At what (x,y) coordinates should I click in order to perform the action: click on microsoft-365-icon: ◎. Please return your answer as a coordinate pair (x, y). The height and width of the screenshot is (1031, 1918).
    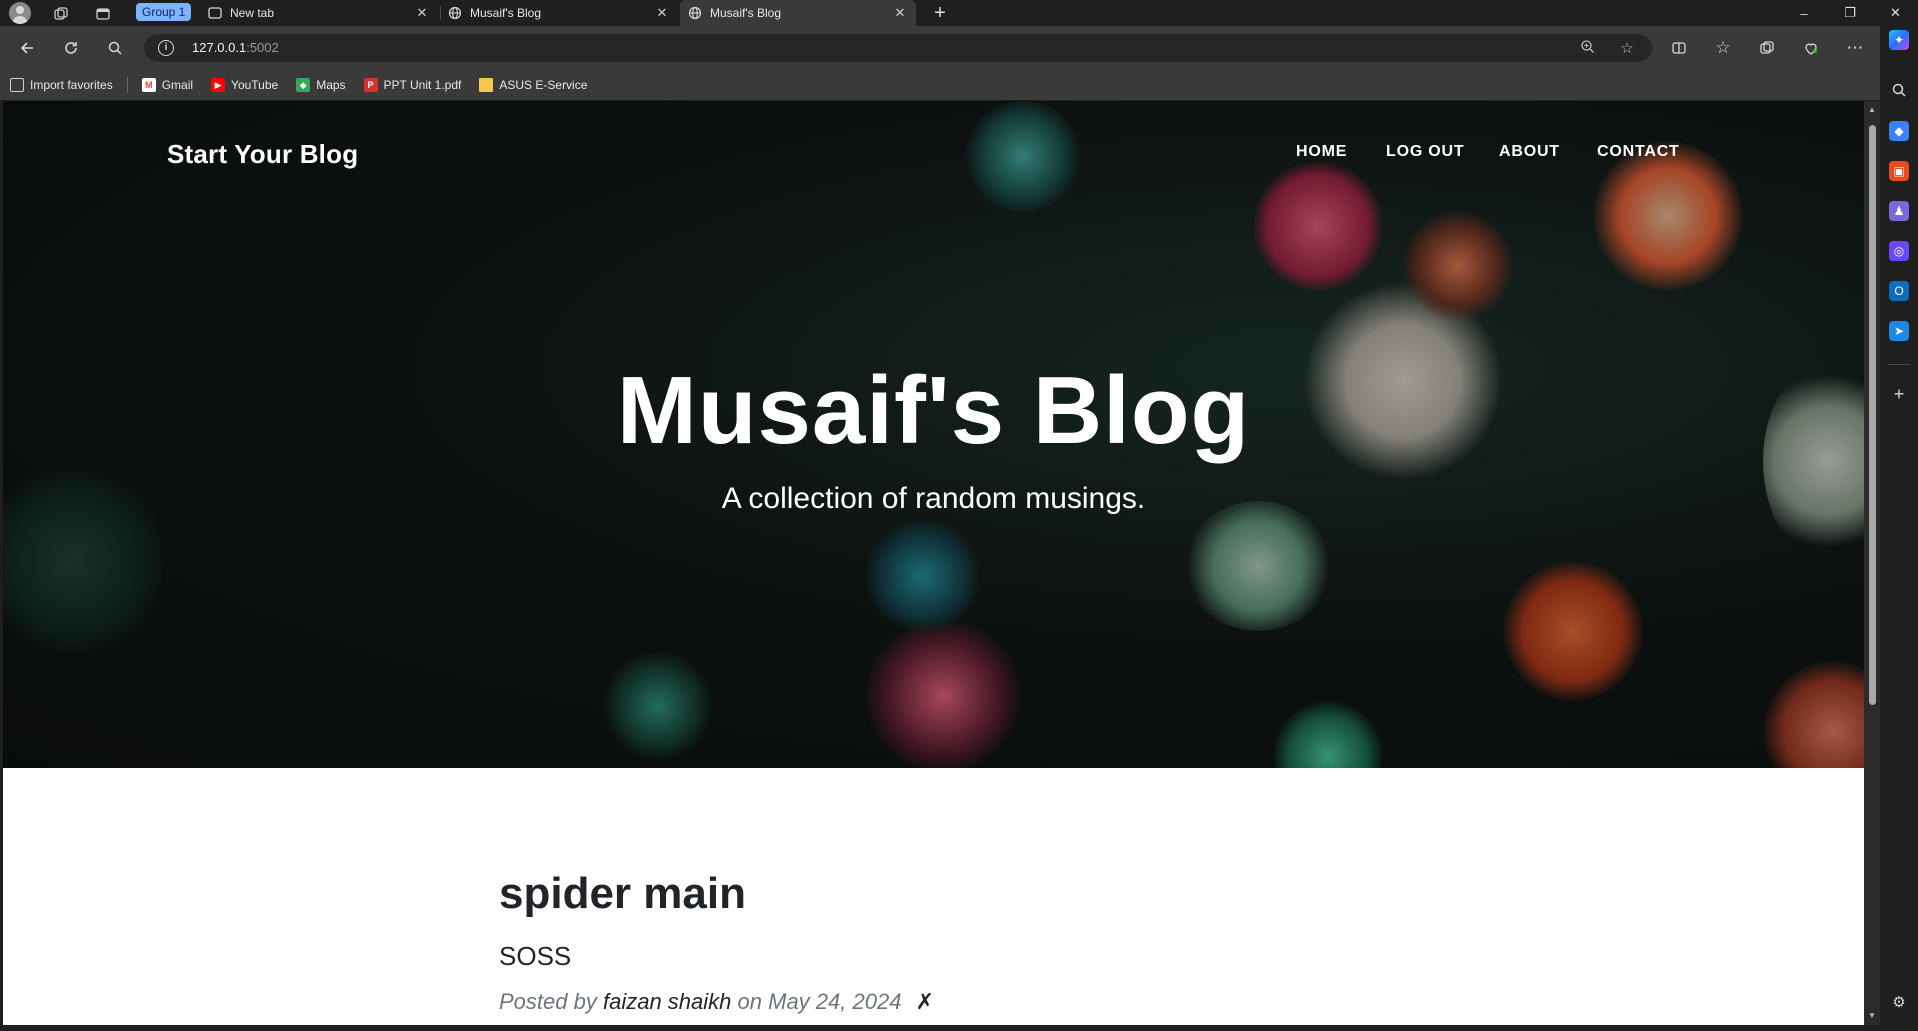
    Looking at the image, I should click on (1899, 251).